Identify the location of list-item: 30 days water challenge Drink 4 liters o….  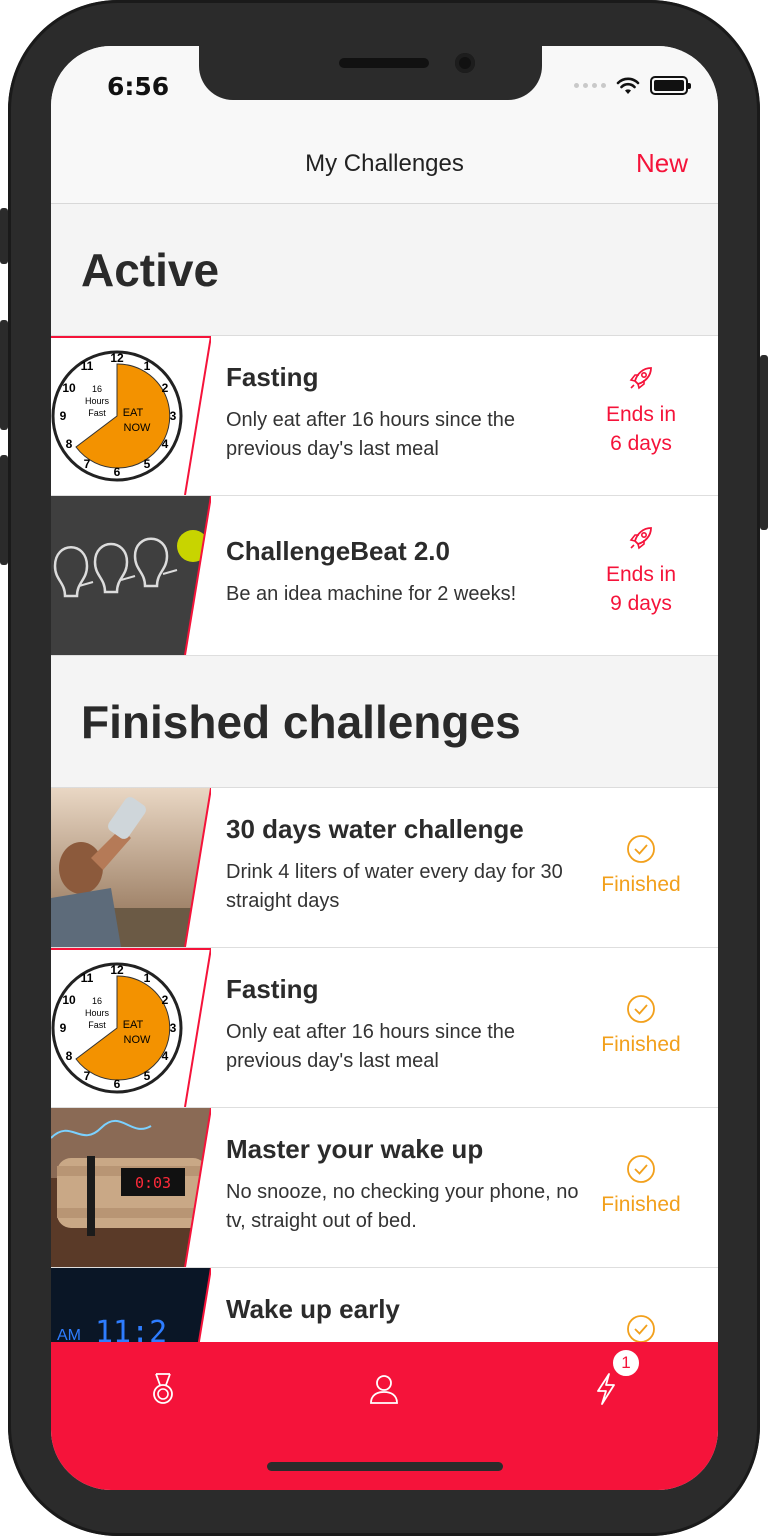
(384, 868).